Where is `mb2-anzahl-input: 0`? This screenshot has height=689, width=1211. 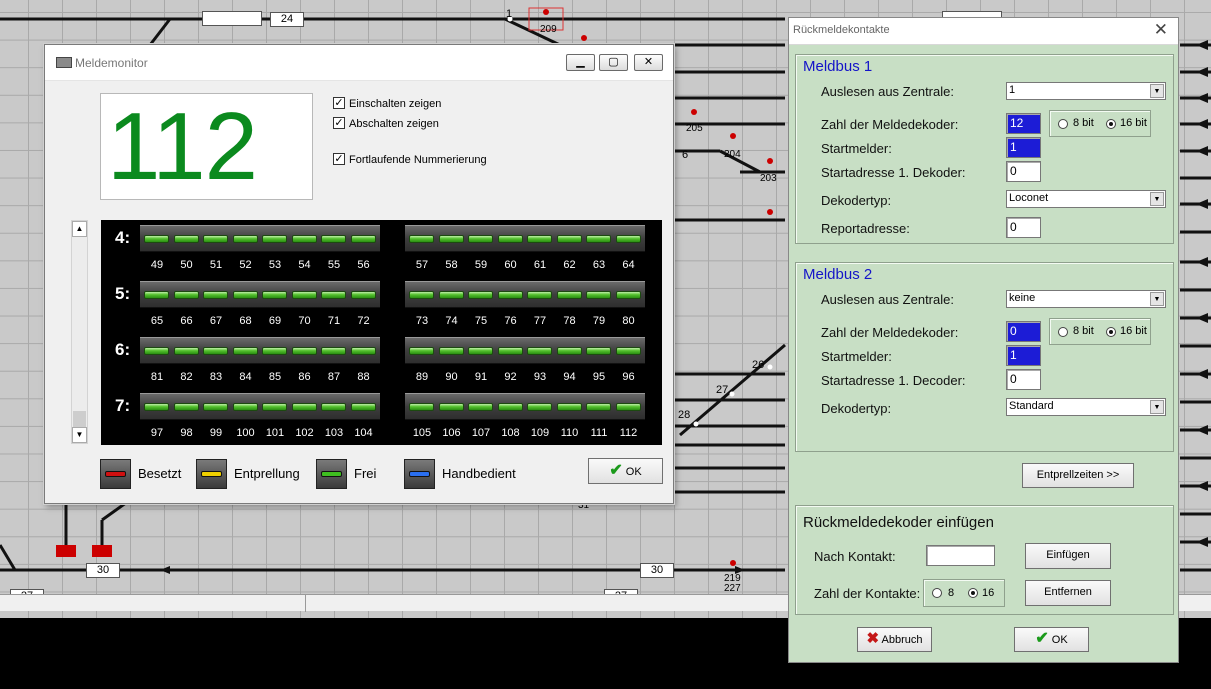 mb2-anzahl-input: 0 is located at coordinates (1023, 331).